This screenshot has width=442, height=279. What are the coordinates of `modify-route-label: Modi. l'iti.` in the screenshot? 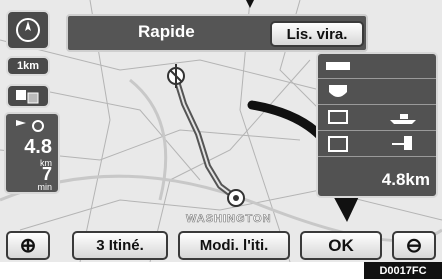 It's located at (234, 245).